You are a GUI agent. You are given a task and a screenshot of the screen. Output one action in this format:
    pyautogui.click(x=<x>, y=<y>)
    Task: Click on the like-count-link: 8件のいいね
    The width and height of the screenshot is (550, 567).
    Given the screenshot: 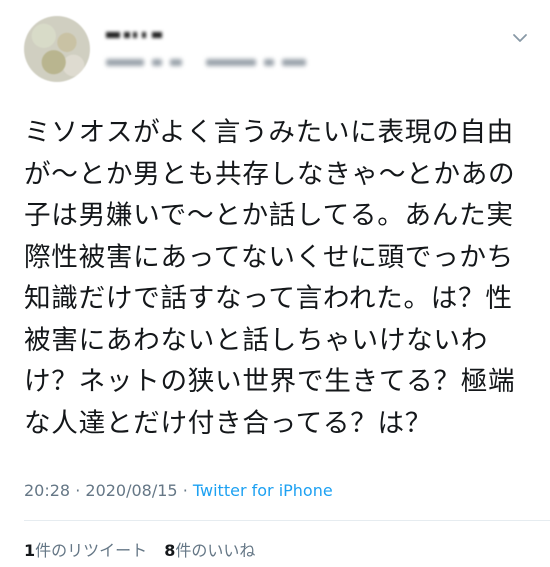 What is the action you would take?
    pyautogui.click(x=209, y=550)
    